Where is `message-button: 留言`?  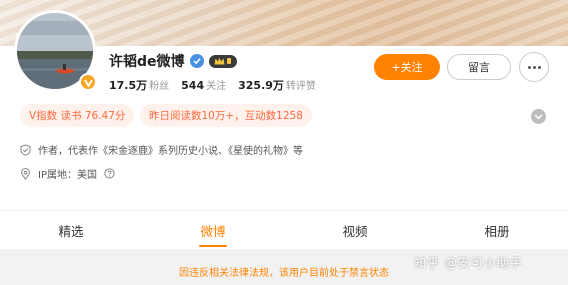 message-button: 留言 is located at coordinates (479, 67).